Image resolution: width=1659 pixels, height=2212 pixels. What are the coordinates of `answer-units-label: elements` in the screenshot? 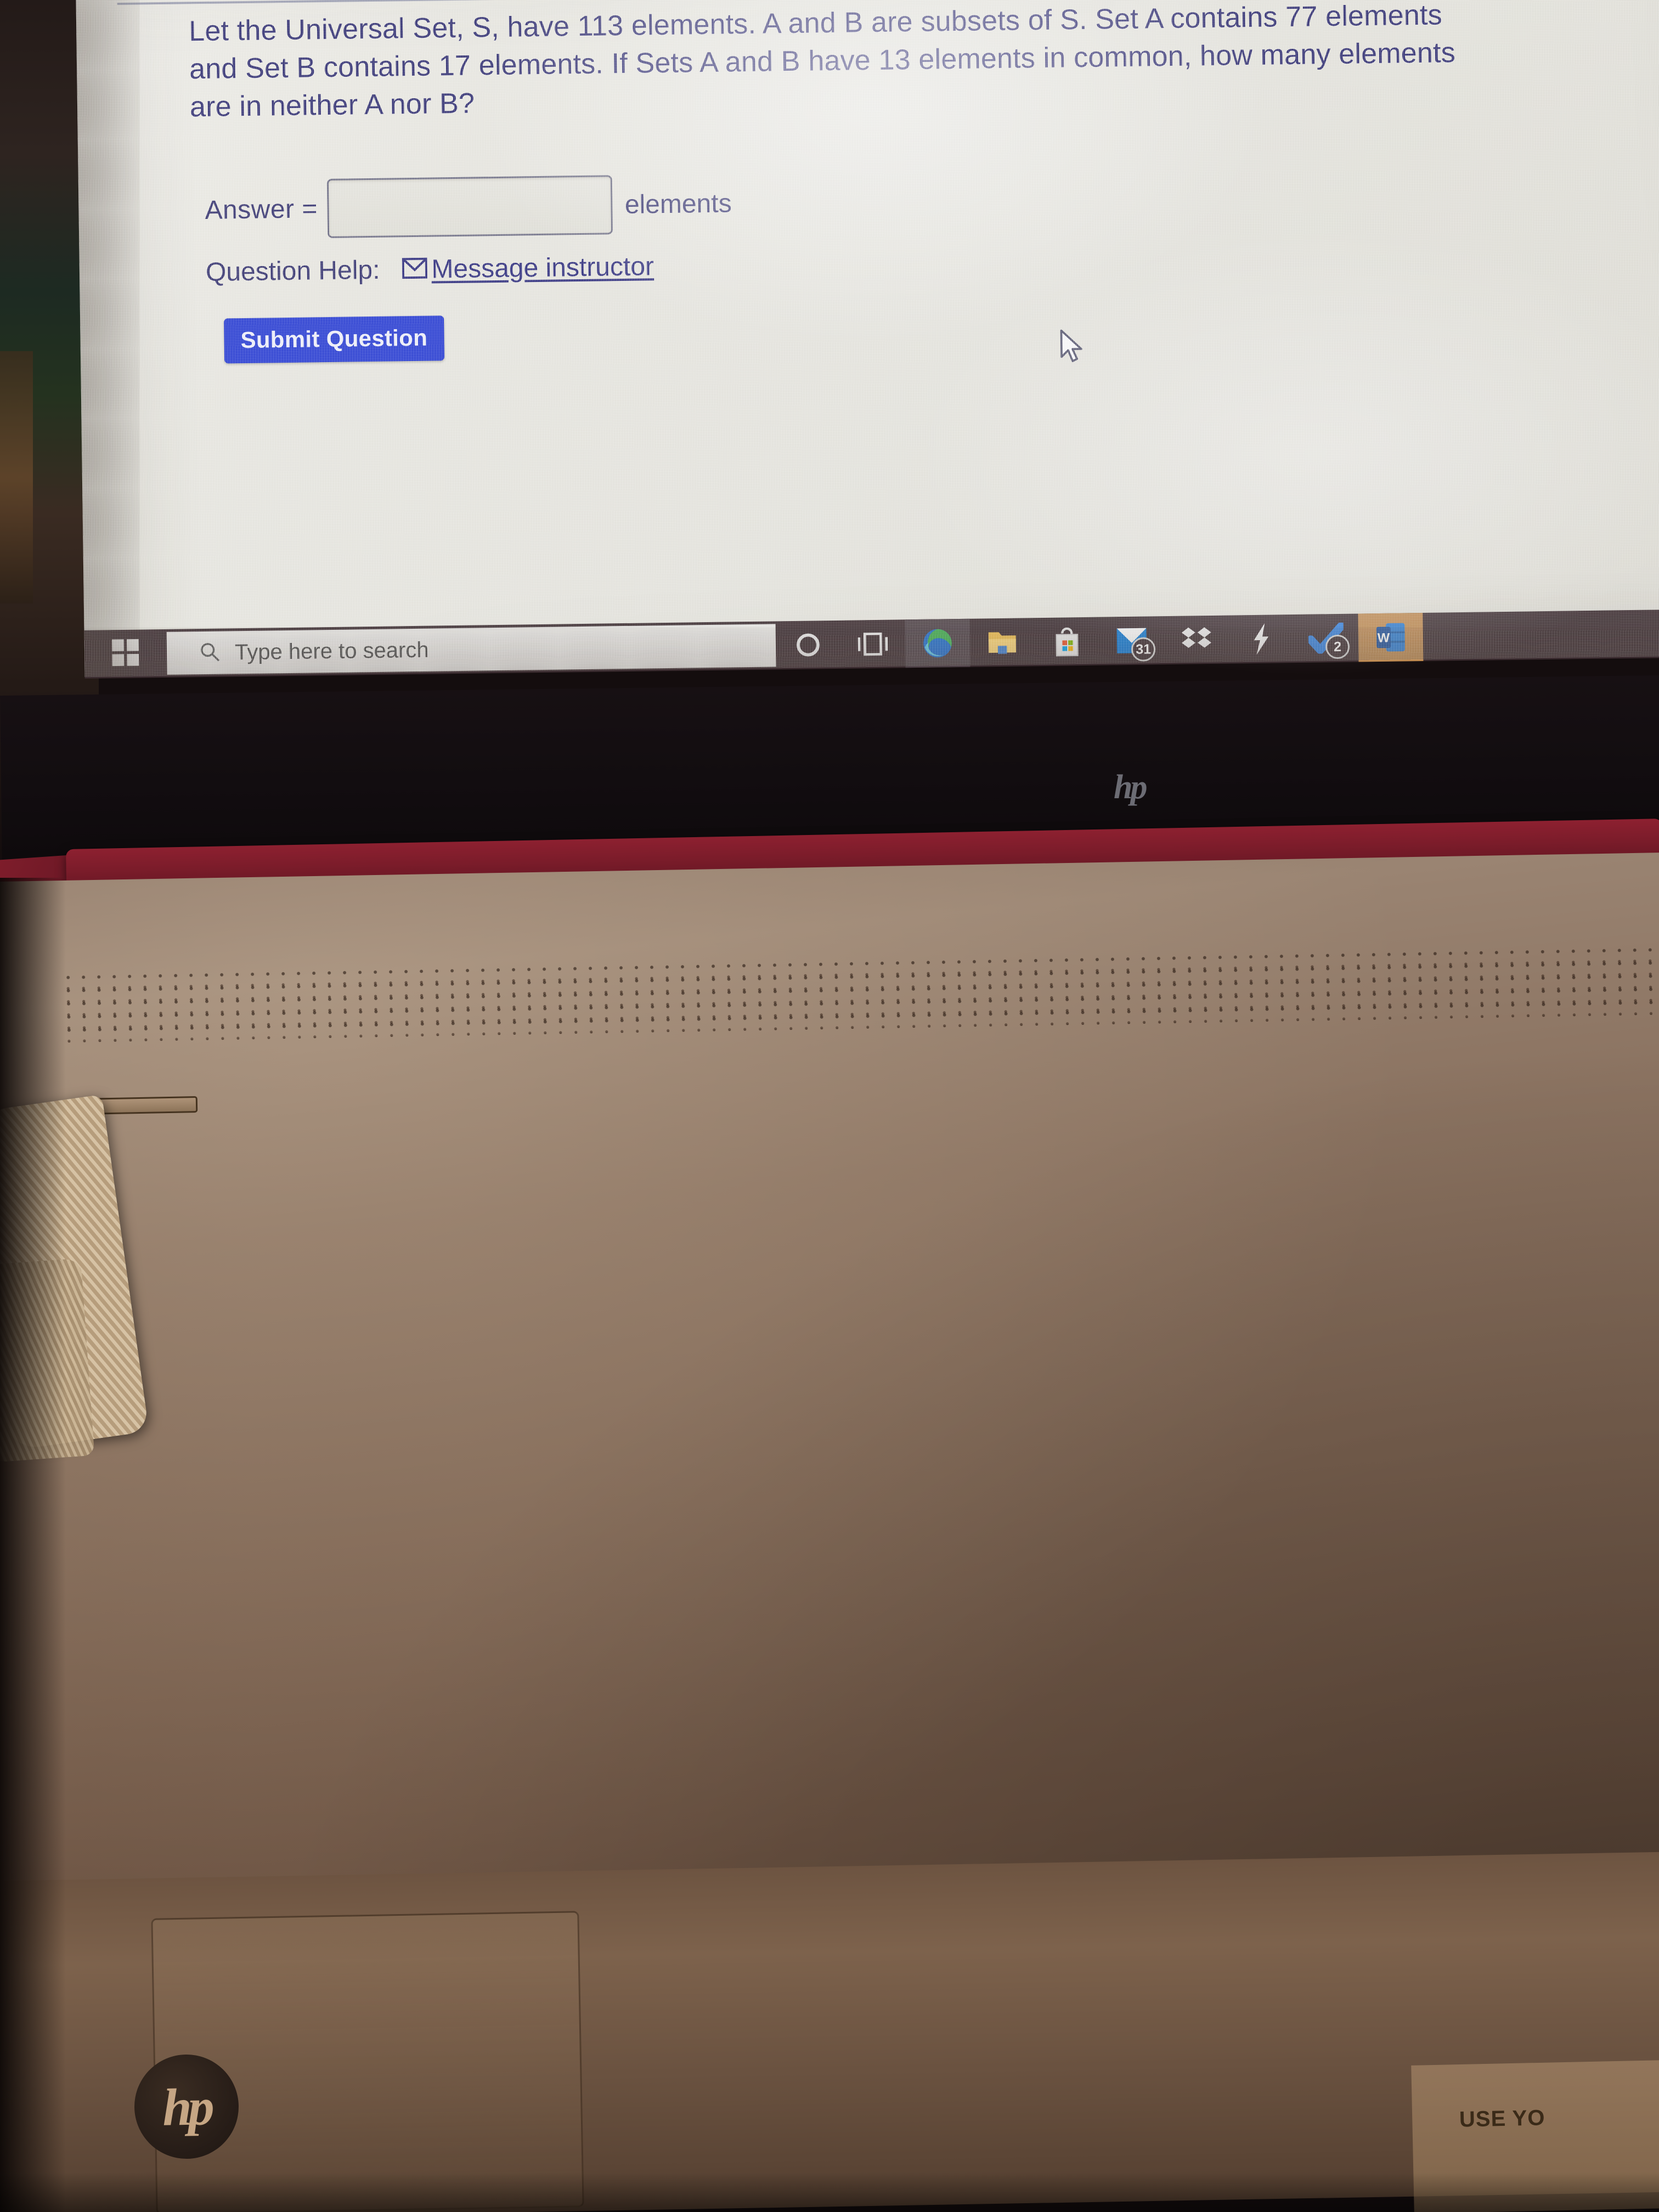 It's located at (678, 204).